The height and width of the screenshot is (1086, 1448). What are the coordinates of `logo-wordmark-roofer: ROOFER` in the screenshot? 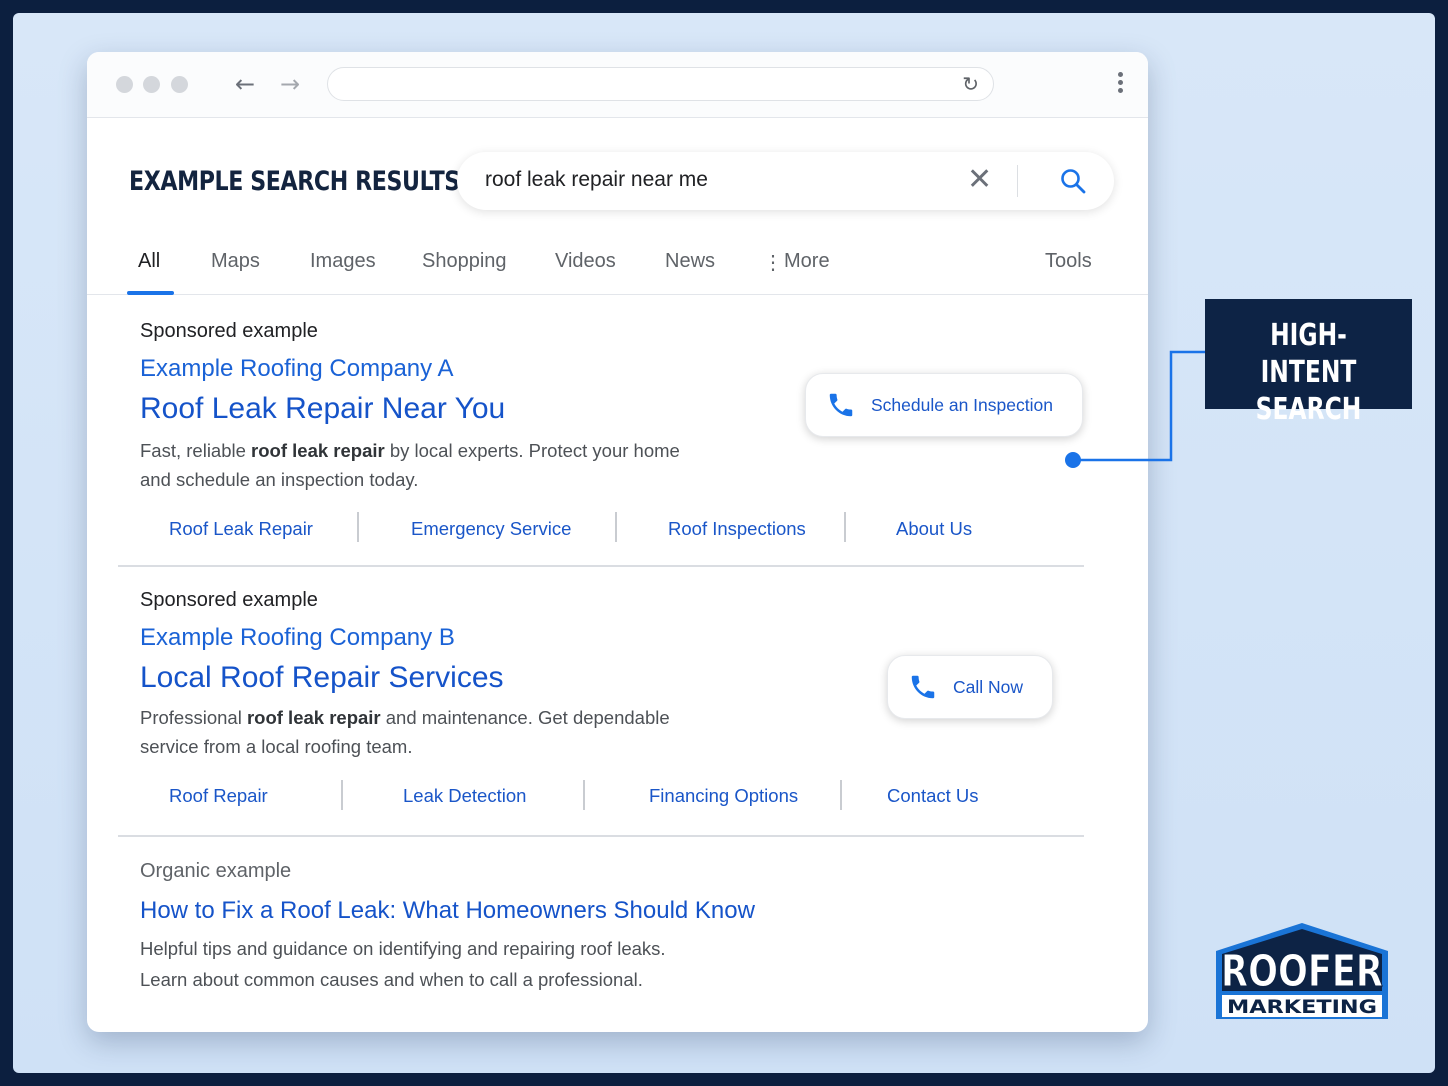 It's located at (1302, 971).